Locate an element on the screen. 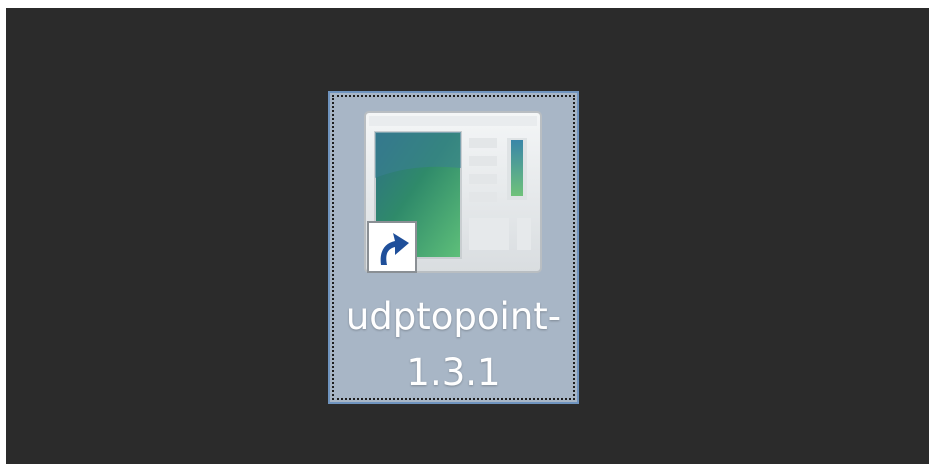  shortcut-label: udptopoint- 1.3.1 is located at coordinates (453, 345).